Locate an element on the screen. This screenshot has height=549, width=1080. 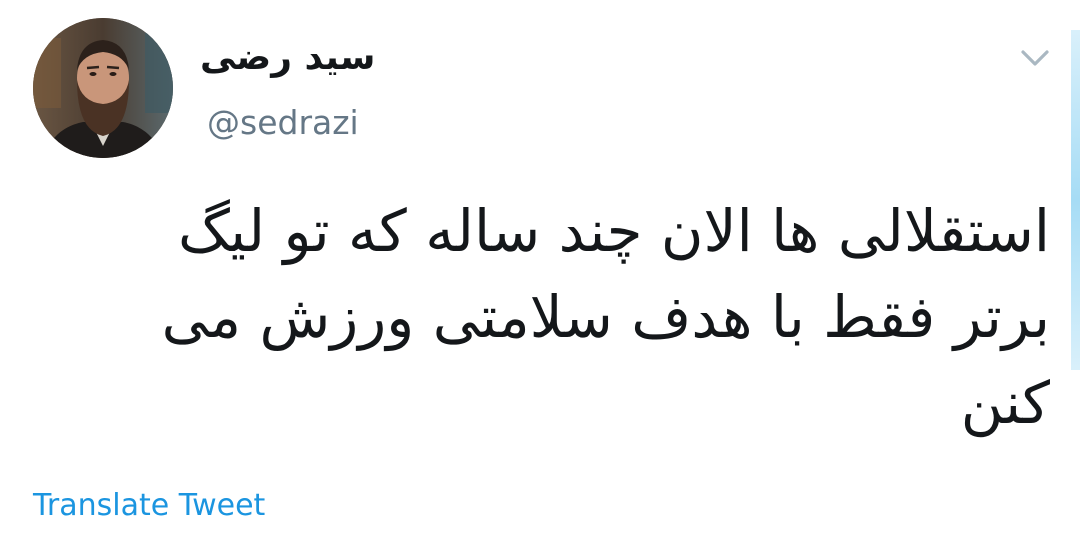
profile-photo-icon is located at coordinates (103, 88).